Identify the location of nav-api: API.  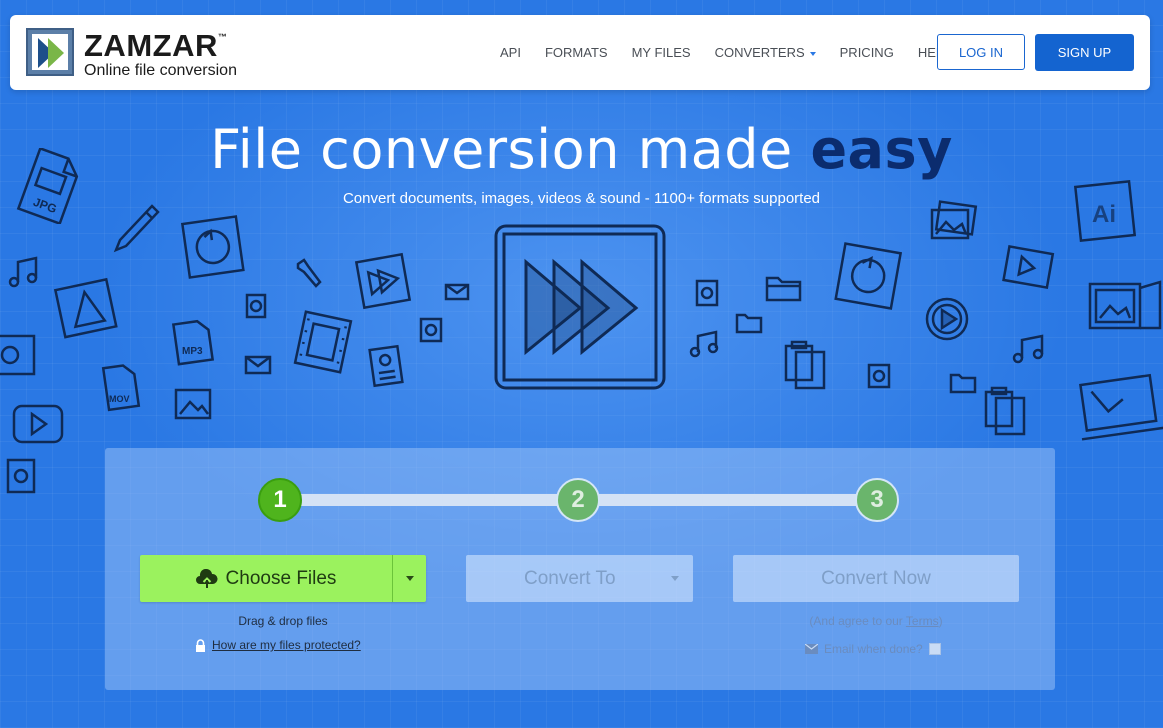
(510, 52).